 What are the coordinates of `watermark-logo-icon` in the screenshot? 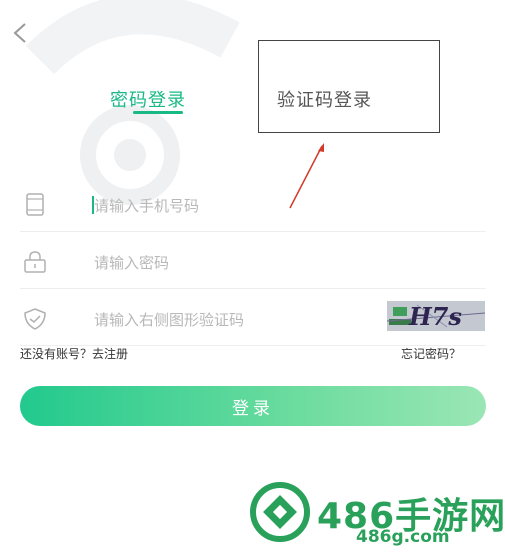 It's located at (280, 512).